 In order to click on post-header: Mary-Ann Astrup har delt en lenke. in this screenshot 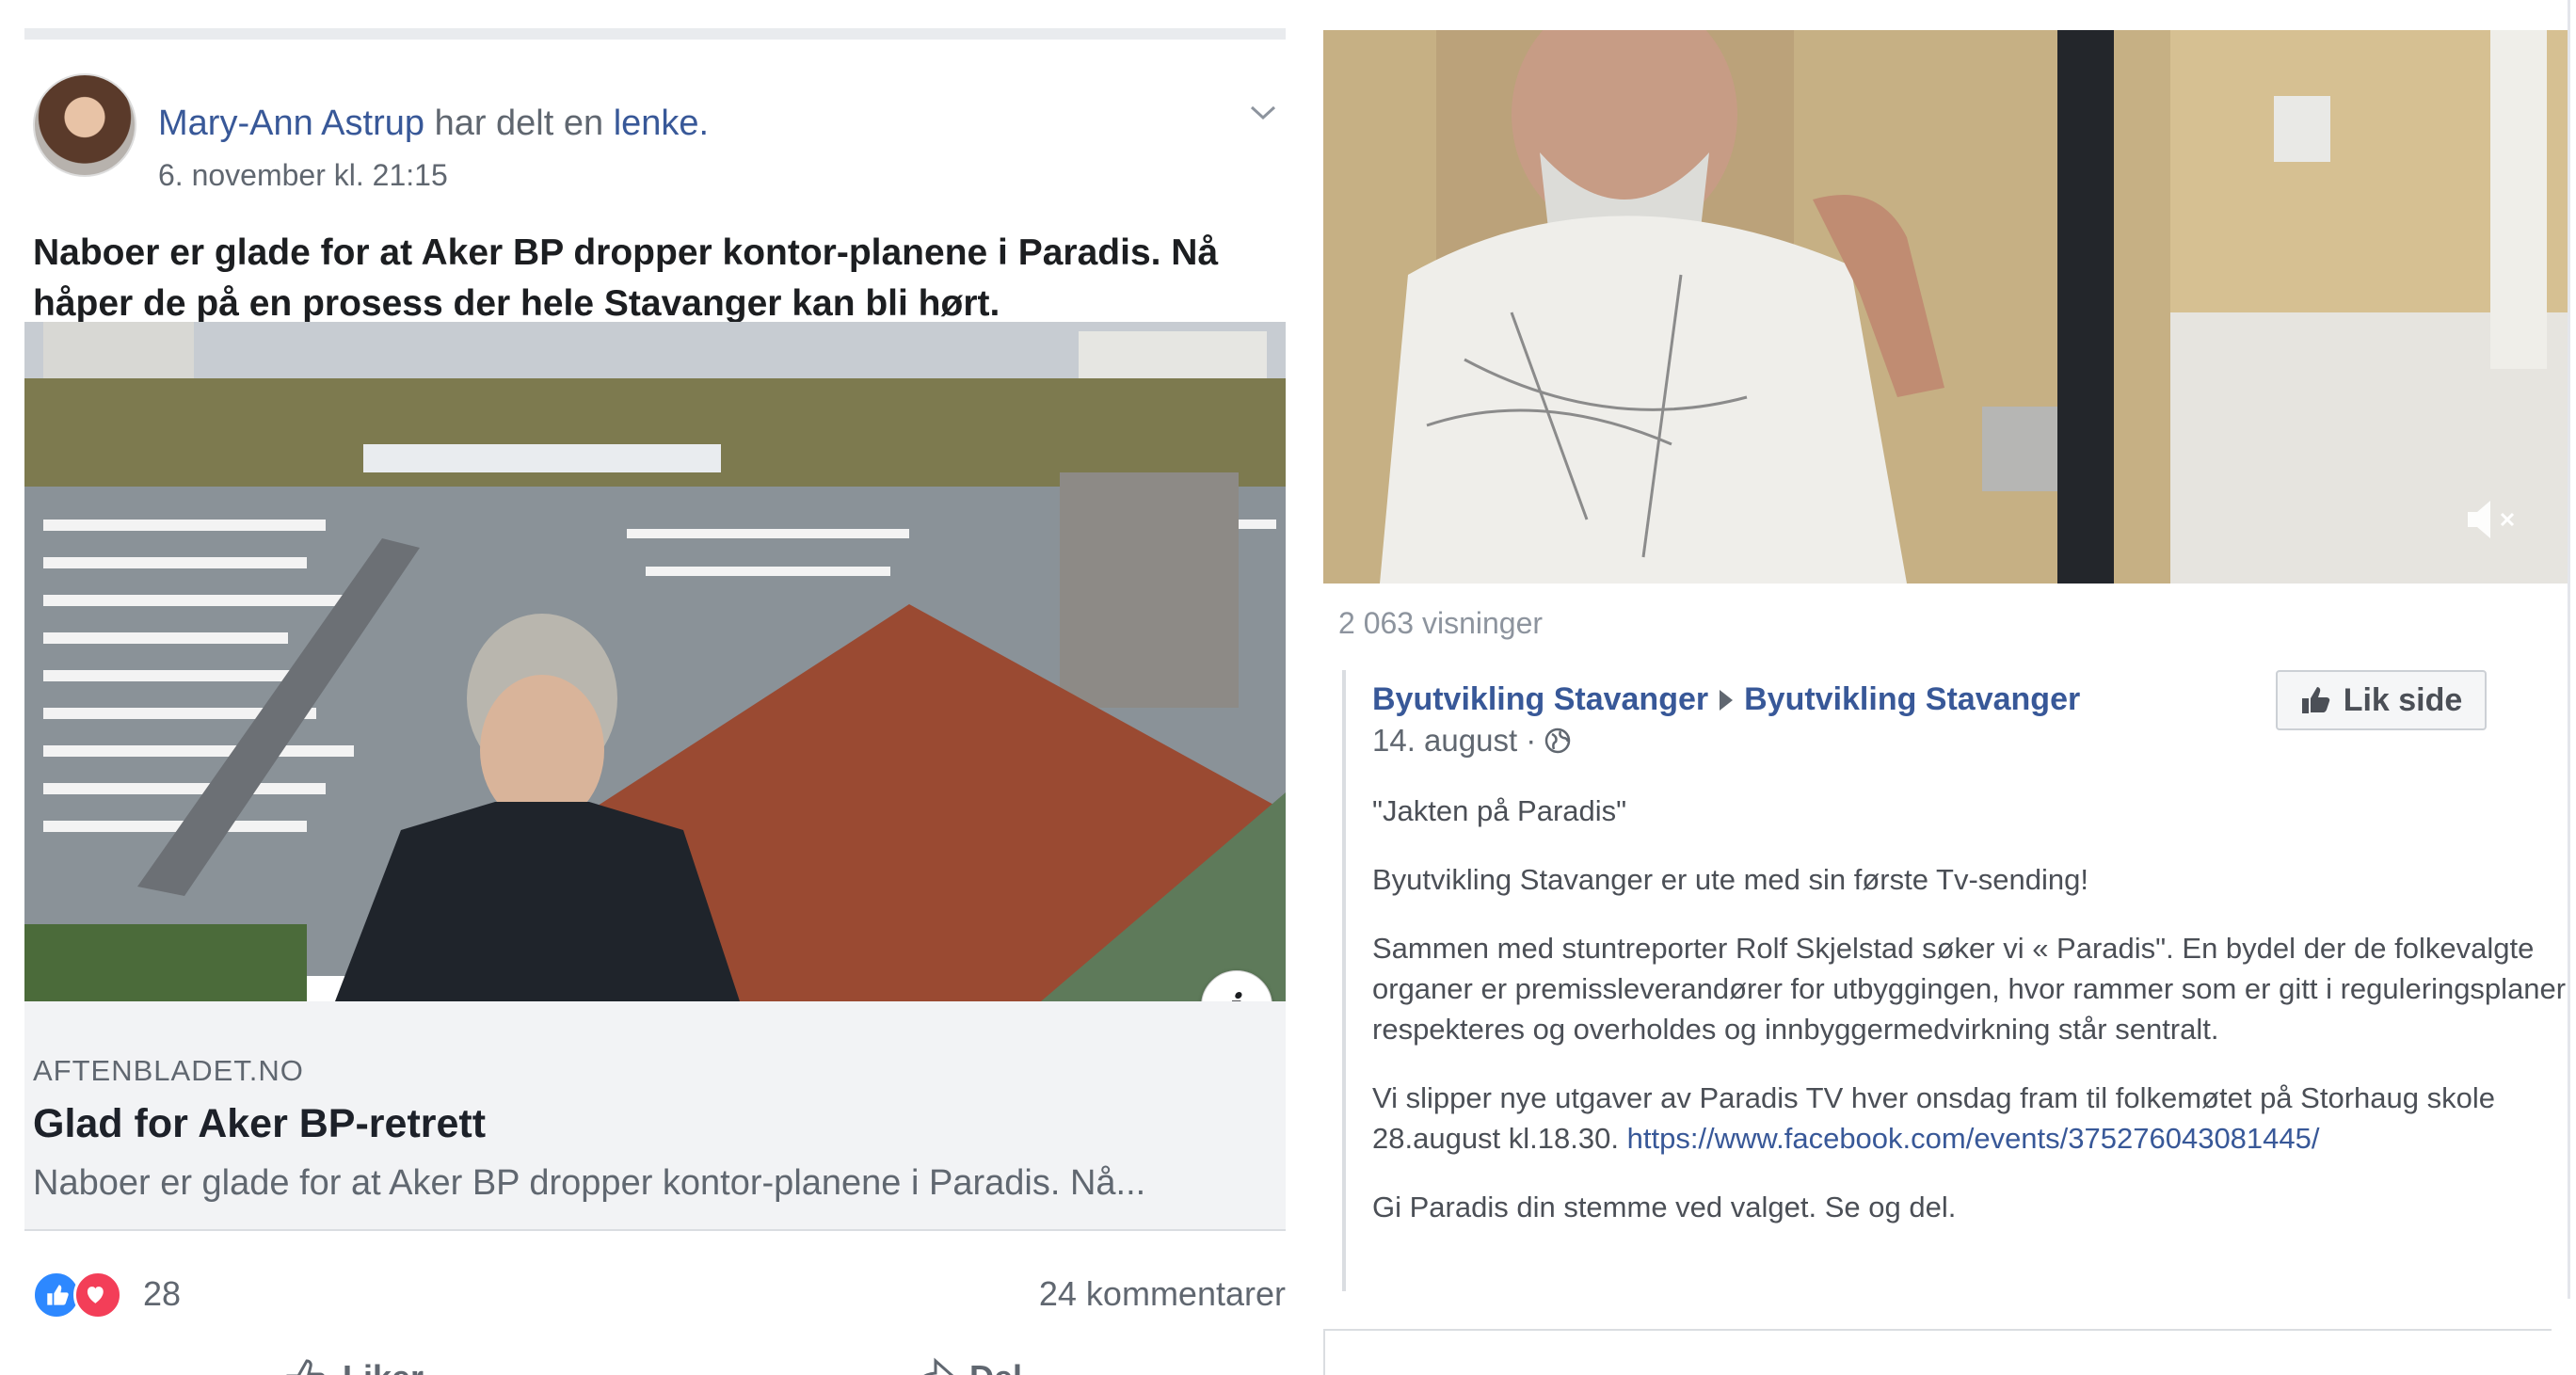, I will do `click(433, 124)`.